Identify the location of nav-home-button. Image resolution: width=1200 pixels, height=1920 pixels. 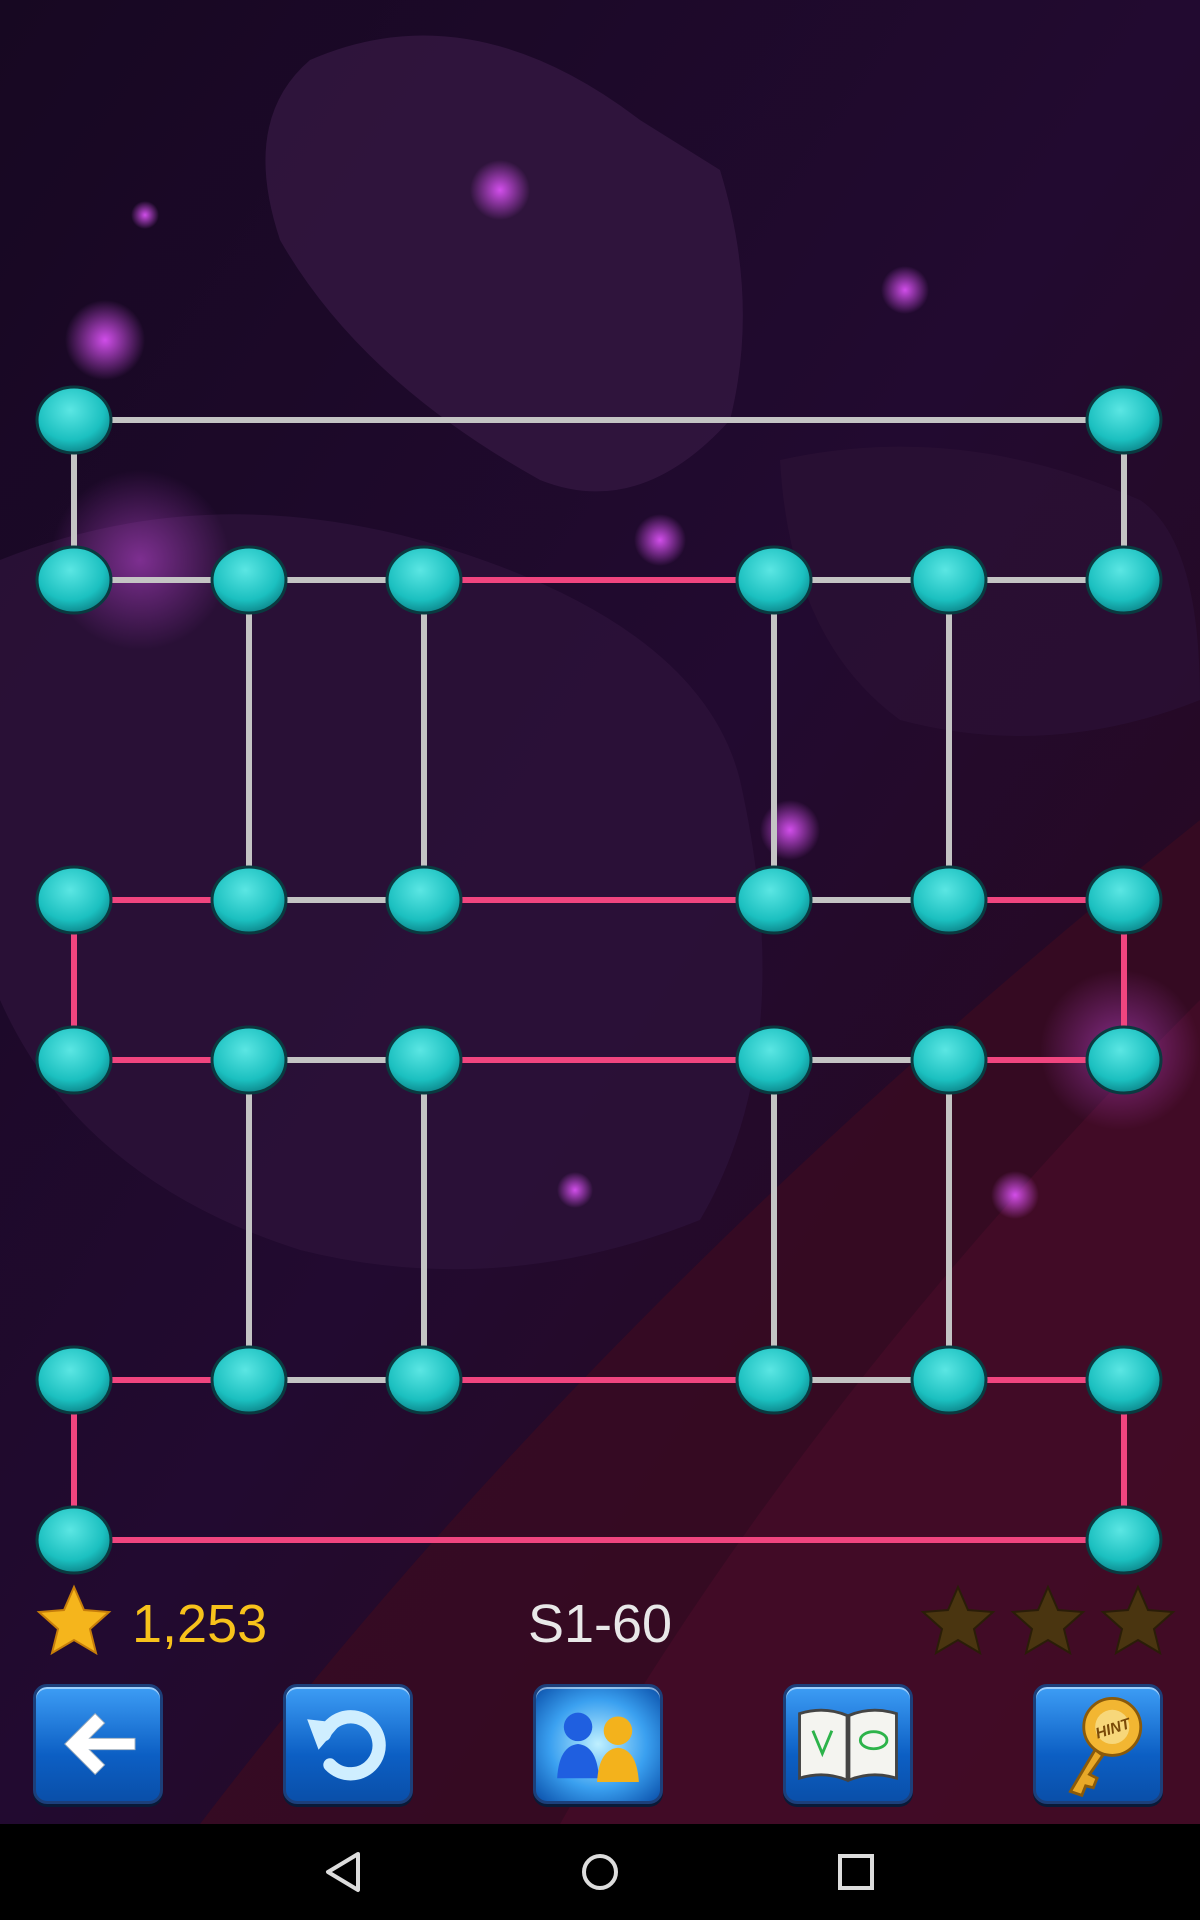
(600, 1872).